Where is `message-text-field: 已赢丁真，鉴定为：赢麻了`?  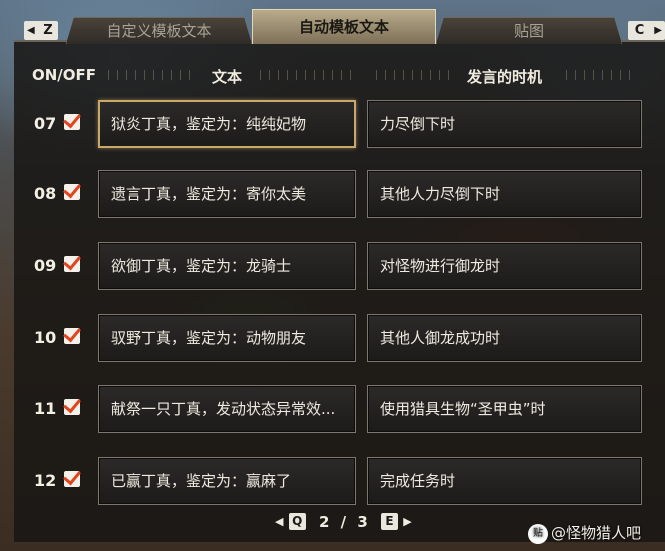
message-text-field: 已赢丁真，鉴定为：赢麻了 is located at coordinates (227, 481).